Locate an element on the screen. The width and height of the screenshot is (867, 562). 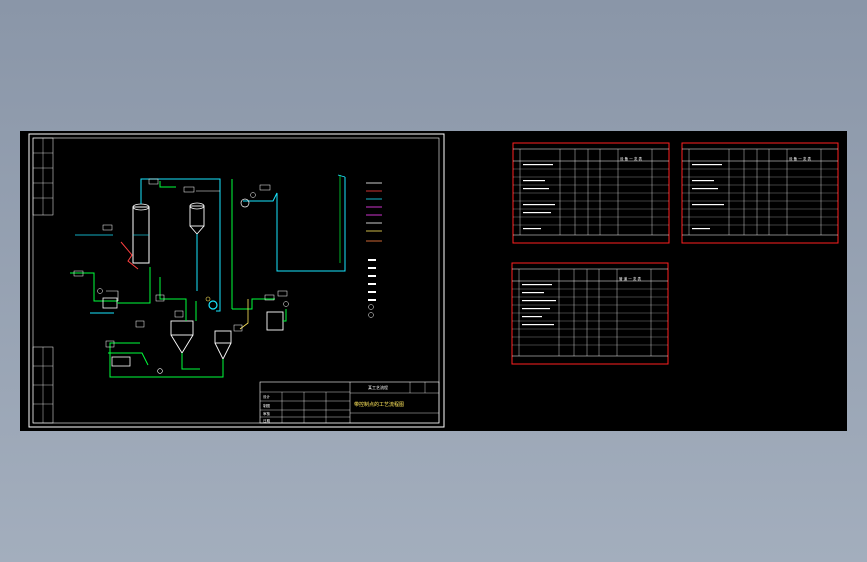
instrument-tags is located at coordinates (181, 263).